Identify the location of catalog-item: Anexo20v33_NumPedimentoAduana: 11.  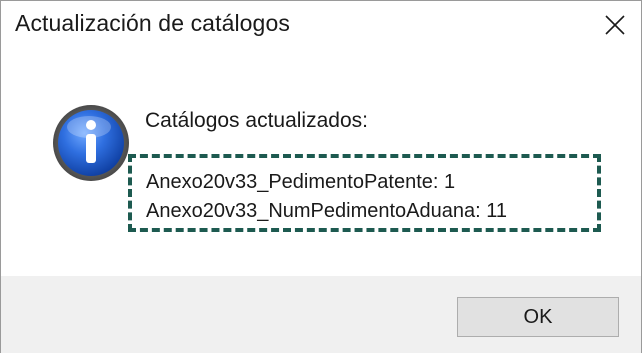
(326, 211).